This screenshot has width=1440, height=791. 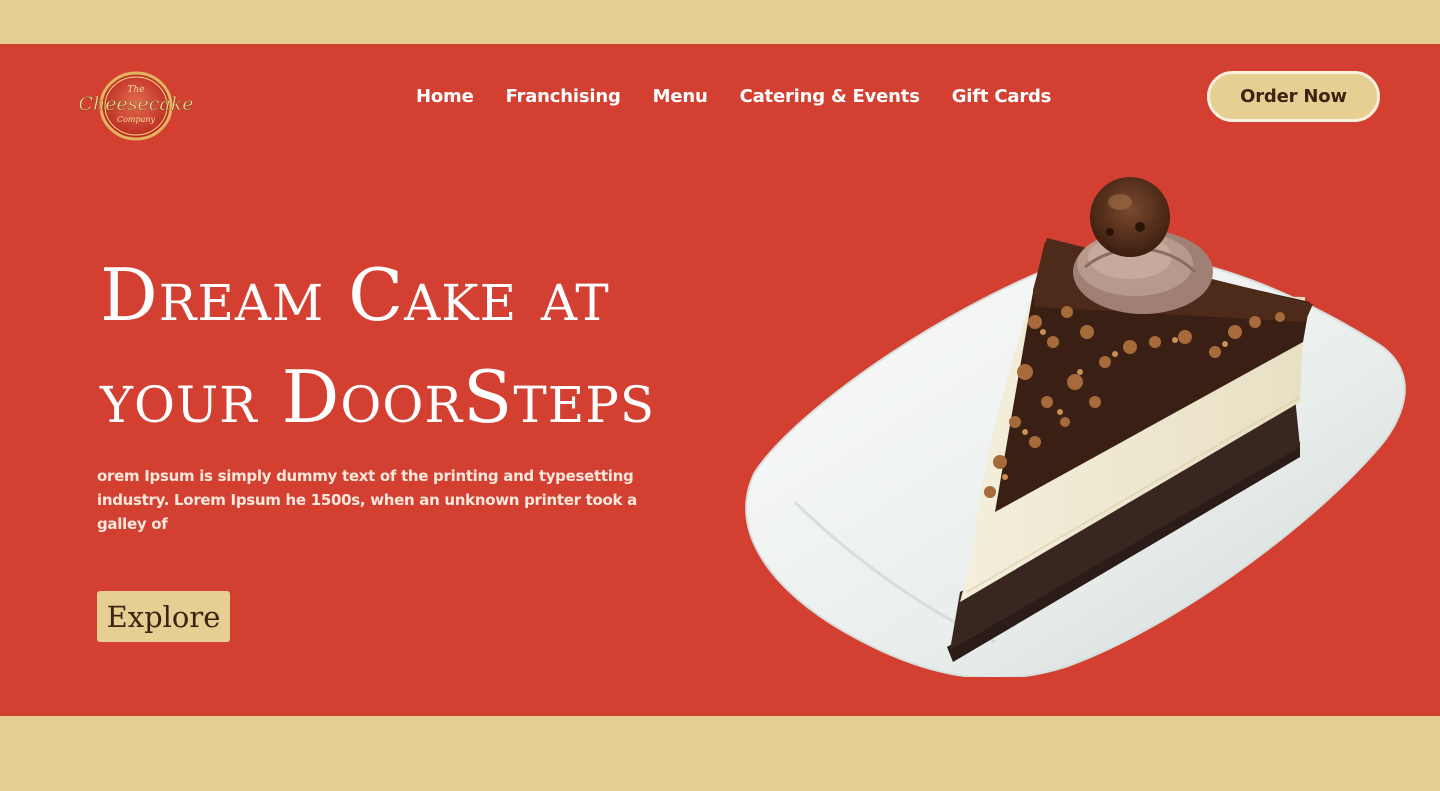 What do you see at coordinates (378, 397) in the screenshot?
I see `hero-headline-line-2: your DoorSteps` at bounding box center [378, 397].